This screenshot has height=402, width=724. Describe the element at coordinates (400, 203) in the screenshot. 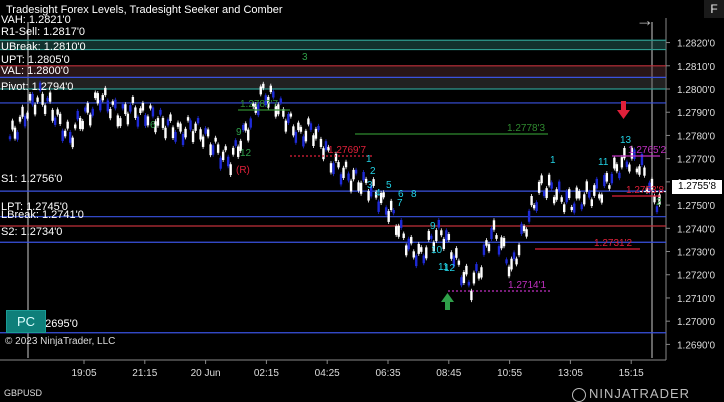

I see `seq-number: 7` at that location.